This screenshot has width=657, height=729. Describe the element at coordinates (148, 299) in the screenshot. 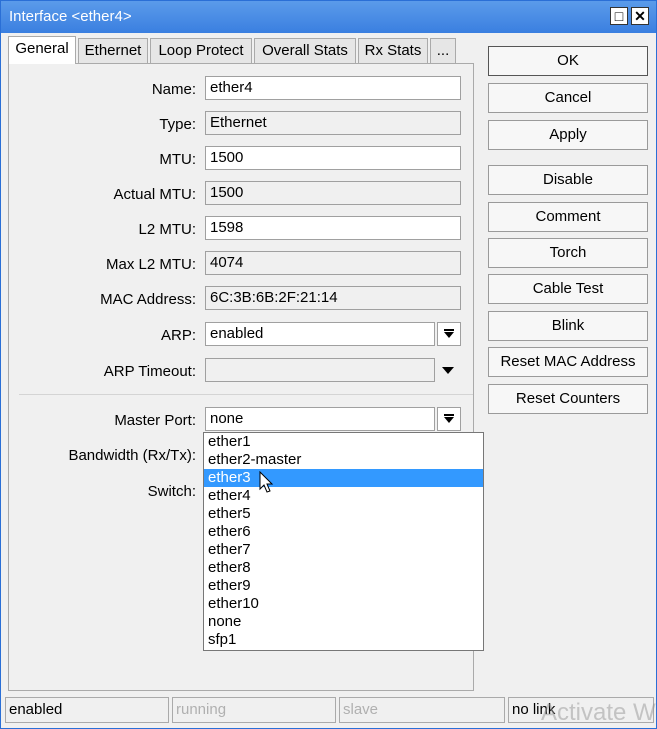

I see `mac-address-label: MAC Address:` at that location.